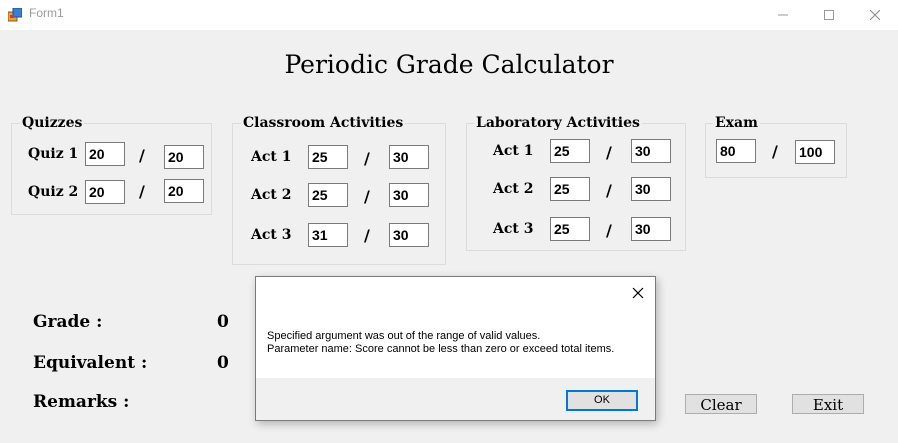 The height and width of the screenshot is (443, 898). Describe the element at coordinates (513, 151) in the screenshot. I see `lab-act1-label: Act 1` at that location.